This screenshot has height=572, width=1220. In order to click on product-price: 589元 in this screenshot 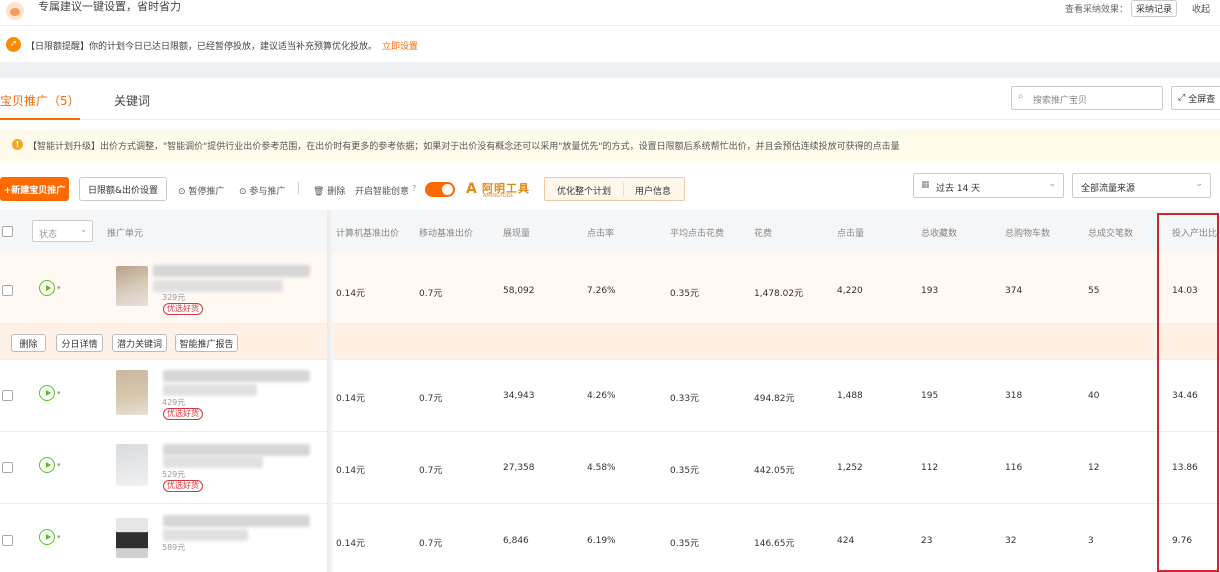, I will do `click(174, 547)`.